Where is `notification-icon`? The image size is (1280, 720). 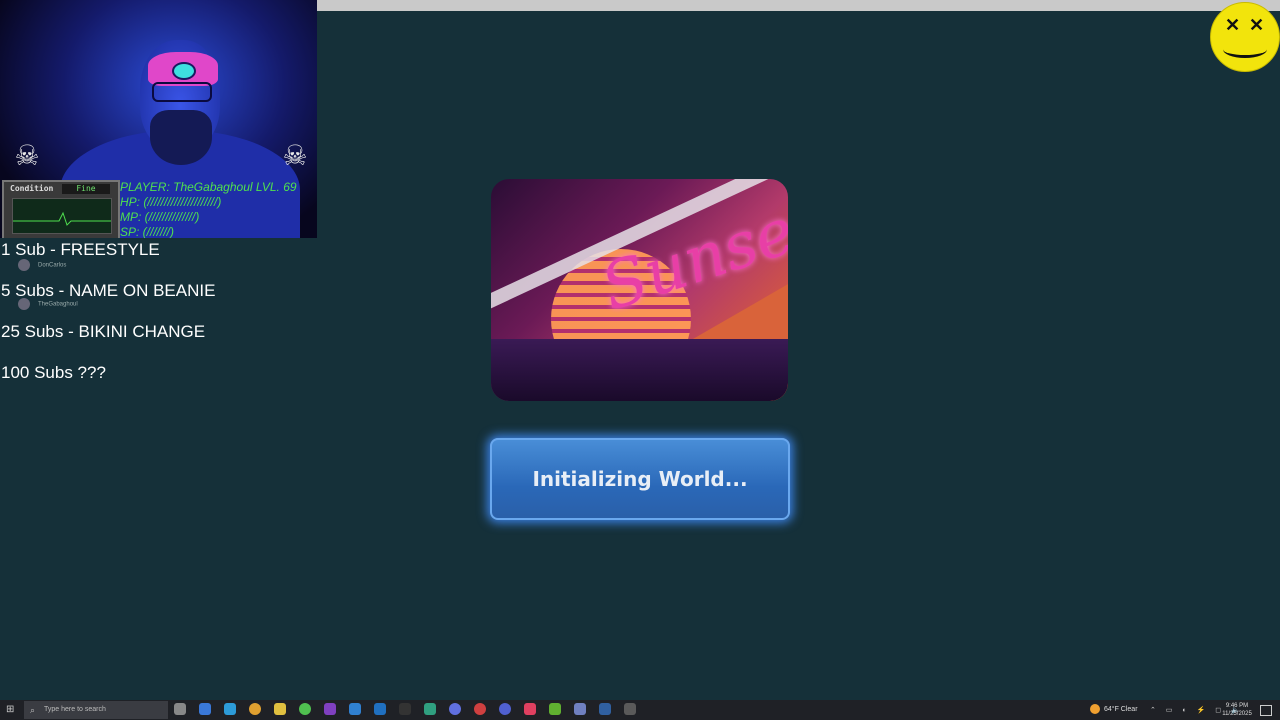 notification-icon is located at coordinates (1266, 710).